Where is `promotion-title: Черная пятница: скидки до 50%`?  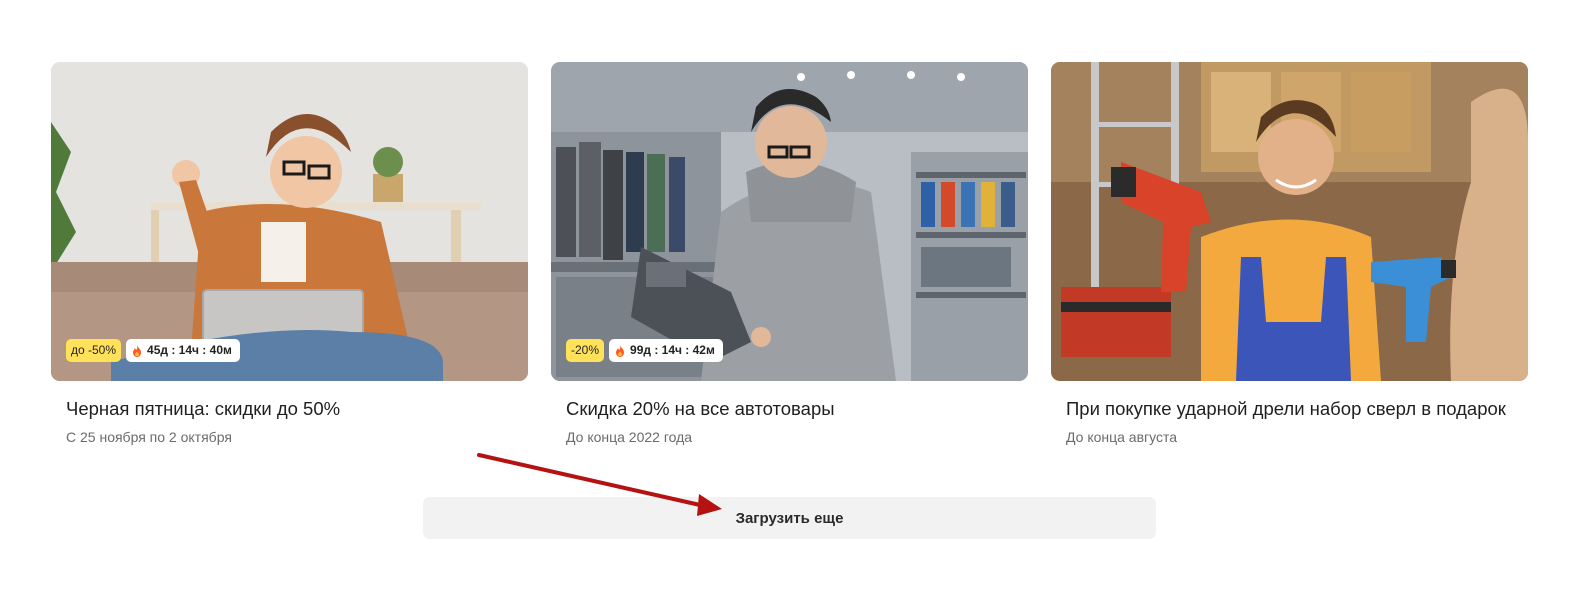
promotion-title: Черная пятница: скидки до 50% is located at coordinates (289, 408).